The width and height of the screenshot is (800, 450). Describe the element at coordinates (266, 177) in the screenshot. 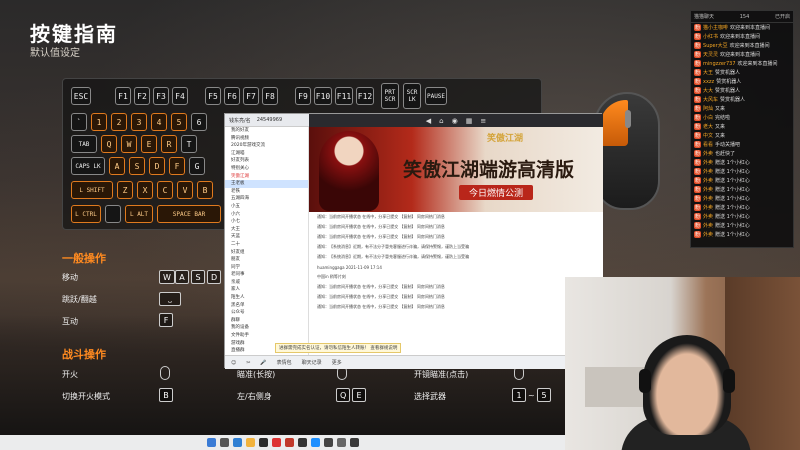

I see `contact-item: 笑傲江湖` at that location.